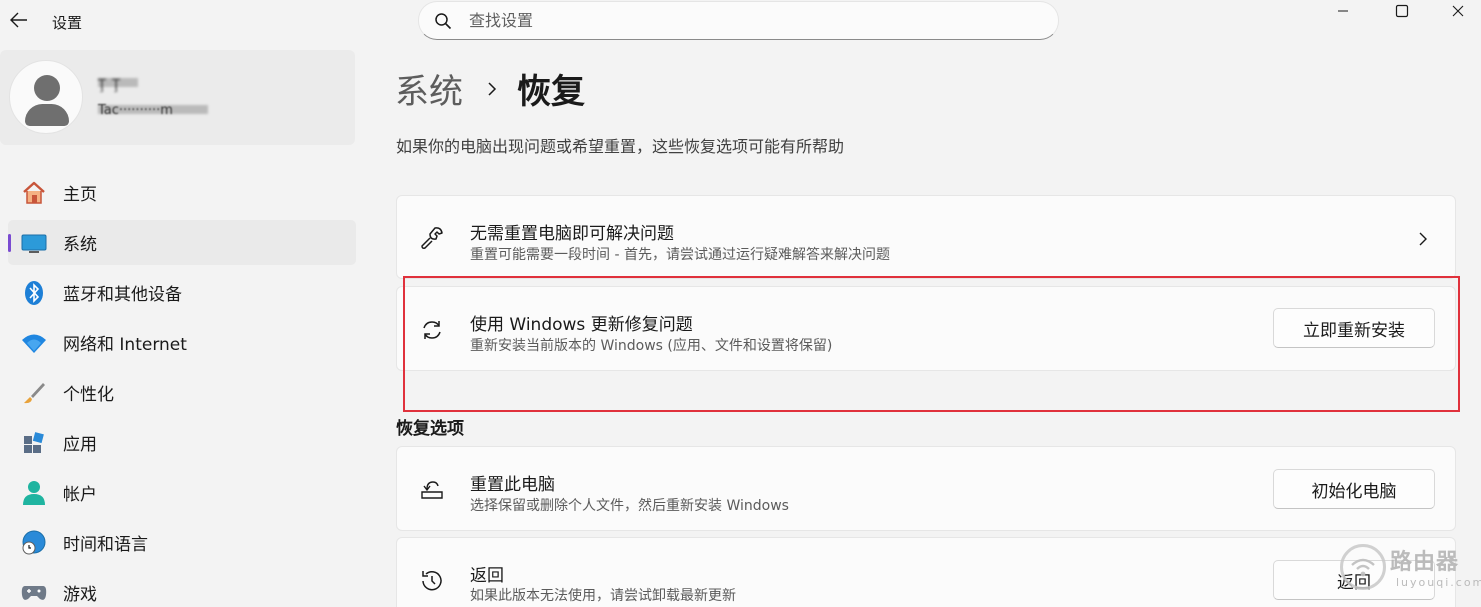 The height and width of the screenshot is (607, 1481). What do you see at coordinates (443, 21) in the screenshot?
I see `search-icon` at bounding box center [443, 21].